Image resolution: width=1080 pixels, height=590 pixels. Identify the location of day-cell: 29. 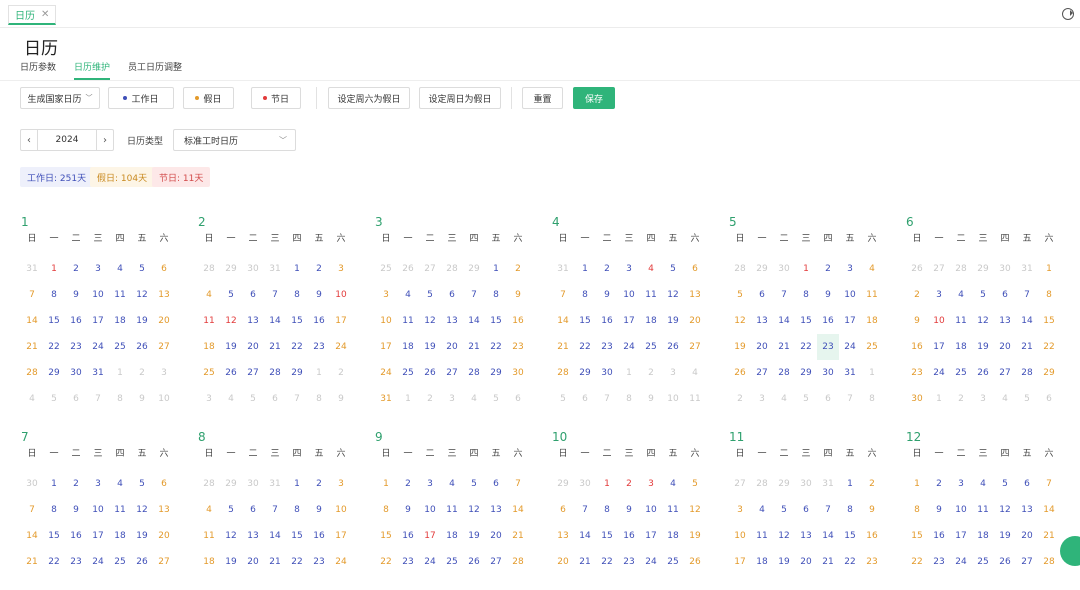
(1049, 373).